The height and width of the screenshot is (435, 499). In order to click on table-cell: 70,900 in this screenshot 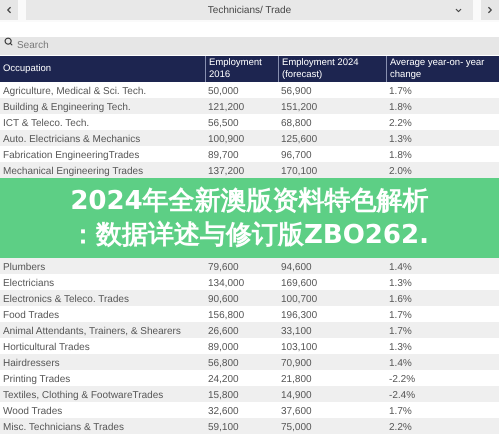, I will do `click(296, 363)`.